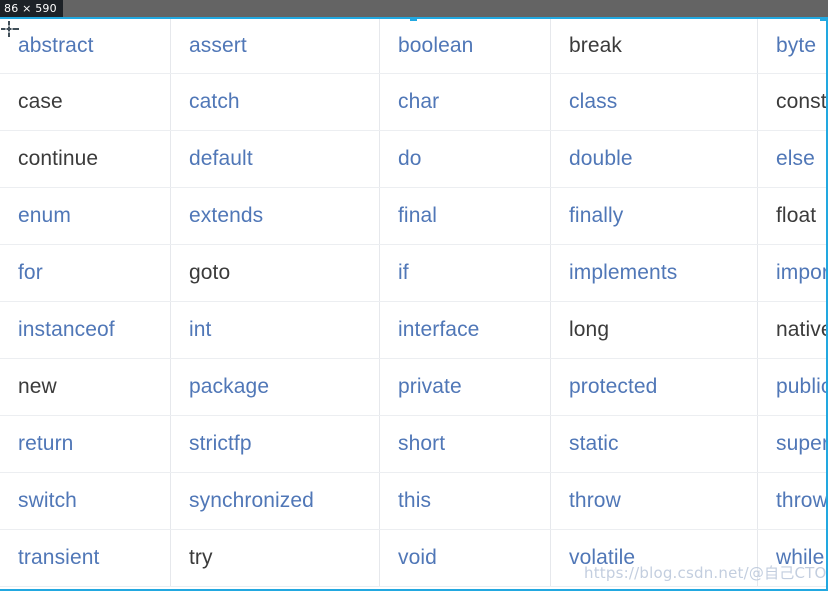 The width and height of the screenshot is (828, 591). Describe the element at coordinates (275, 558) in the screenshot. I see `keyword-cell: try` at that location.